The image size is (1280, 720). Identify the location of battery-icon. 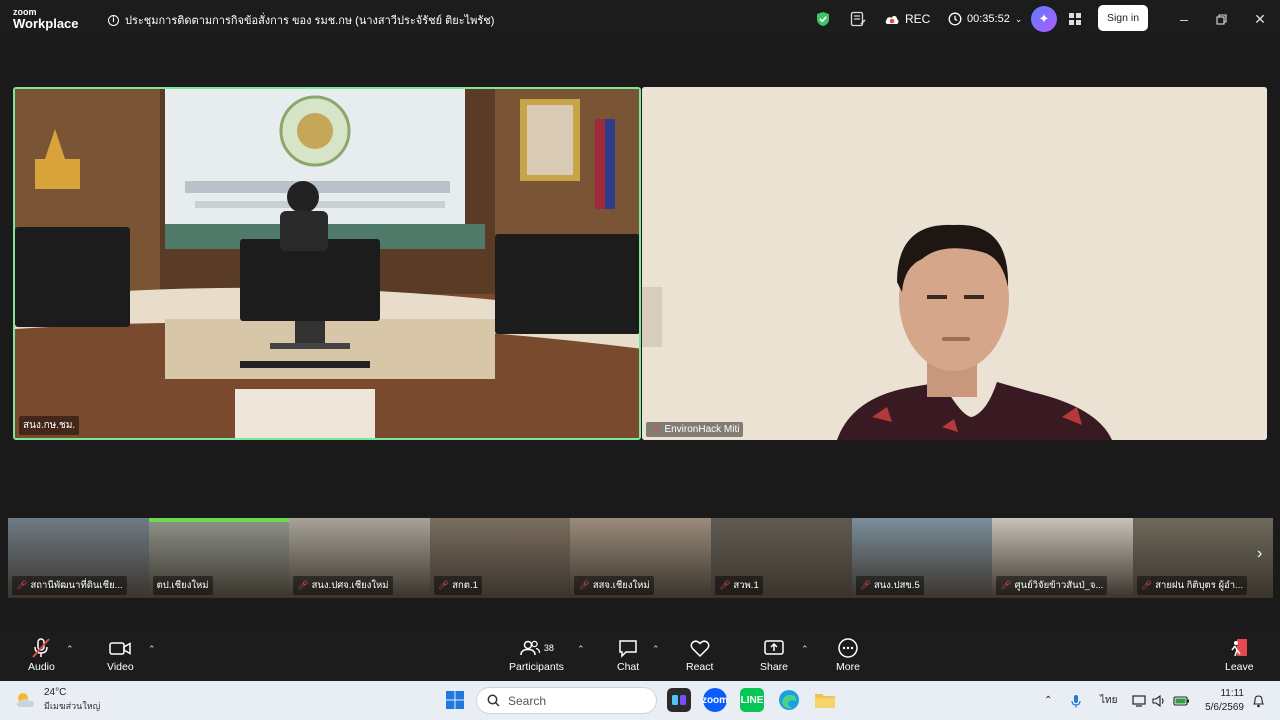
(1181, 700).